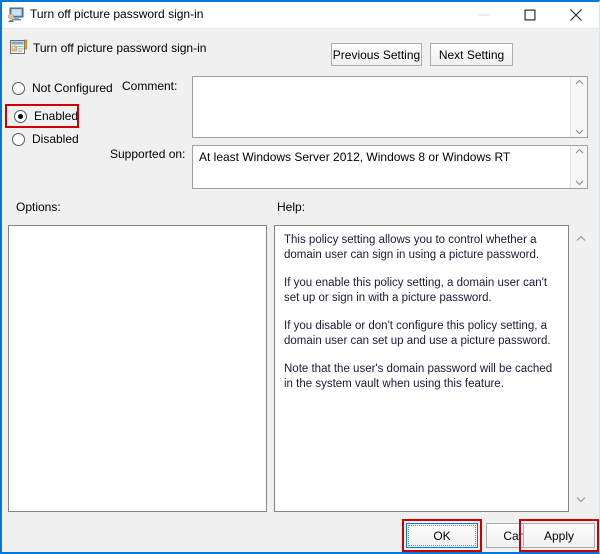  I want to click on radio-label: Enabled, so click(56, 116).